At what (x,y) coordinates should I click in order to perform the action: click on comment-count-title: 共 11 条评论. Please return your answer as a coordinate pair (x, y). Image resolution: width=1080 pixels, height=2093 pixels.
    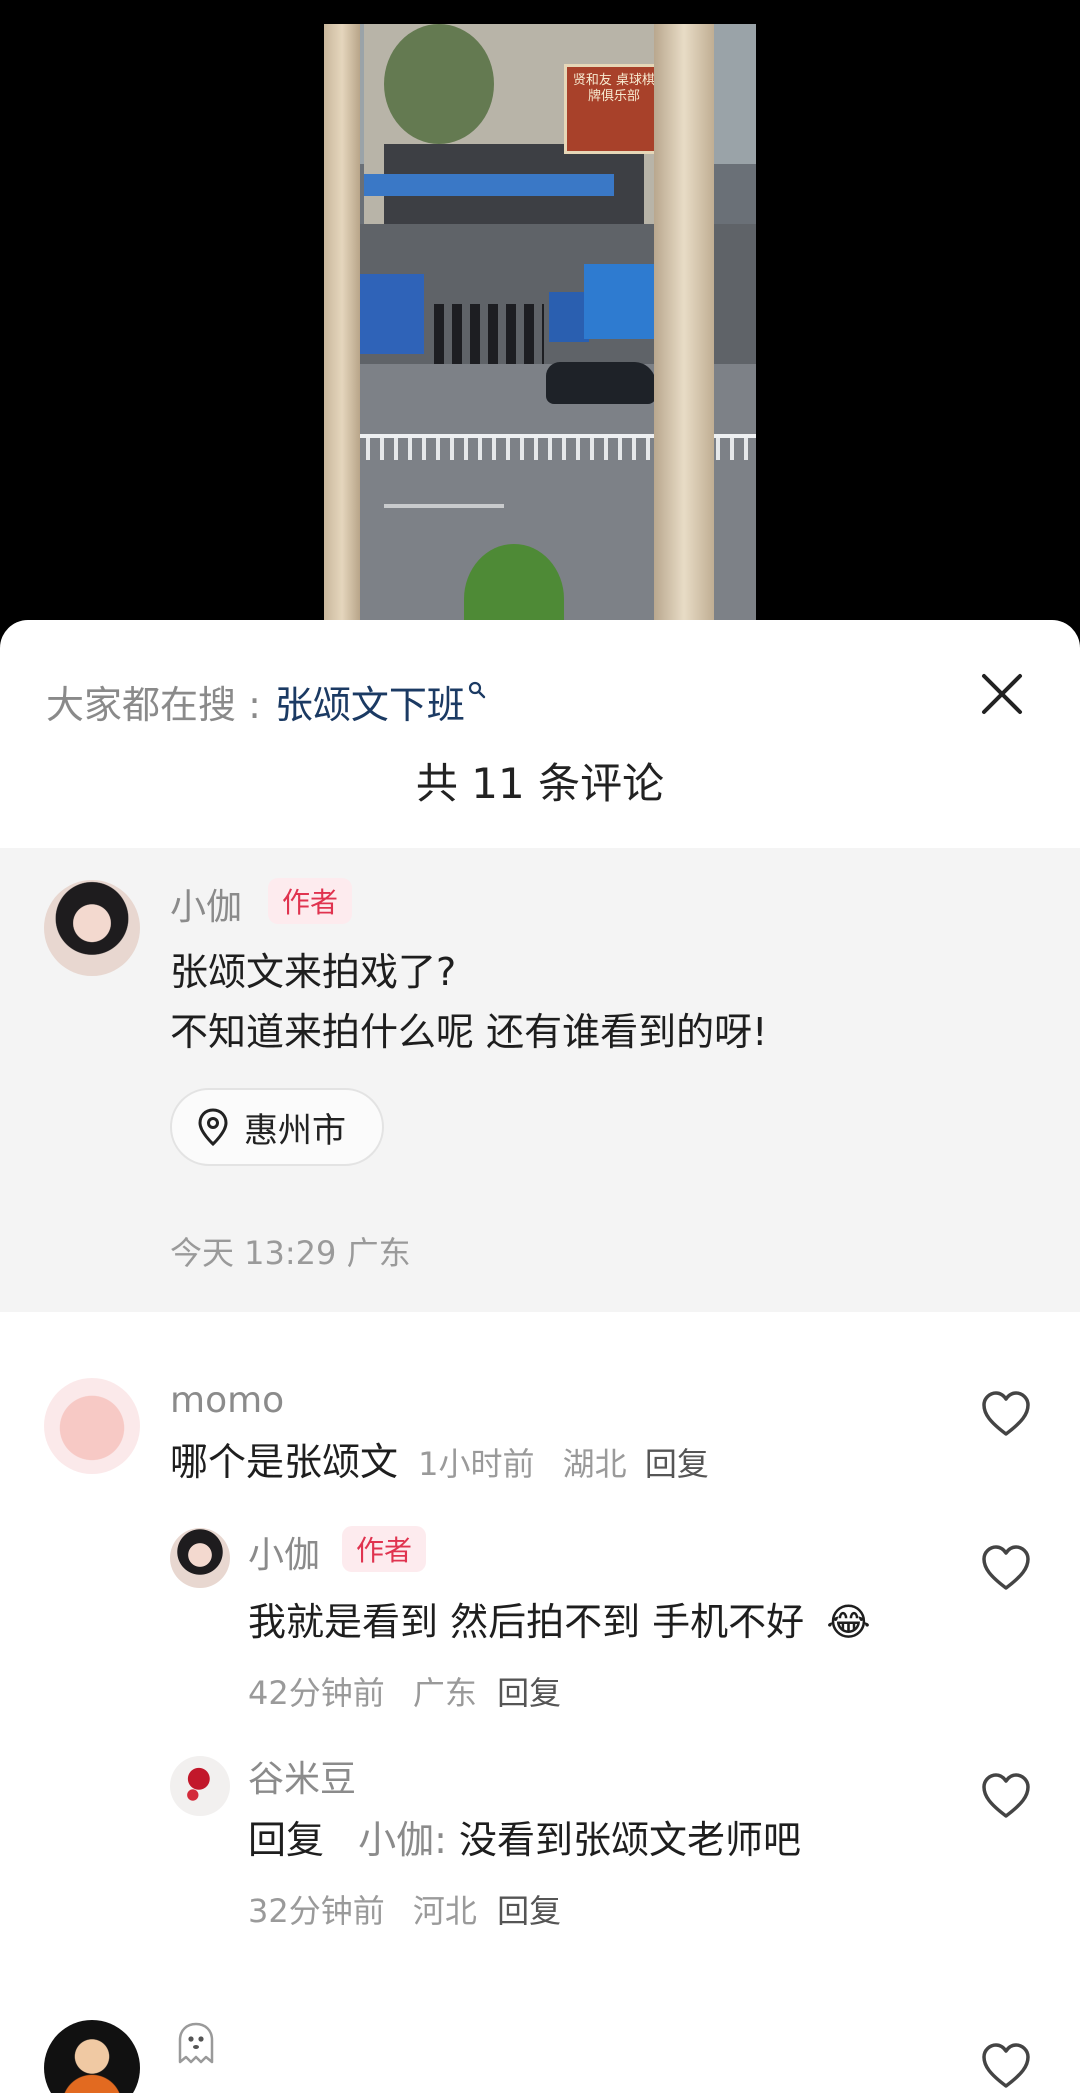
    Looking at the image, I should click on (540, 783).